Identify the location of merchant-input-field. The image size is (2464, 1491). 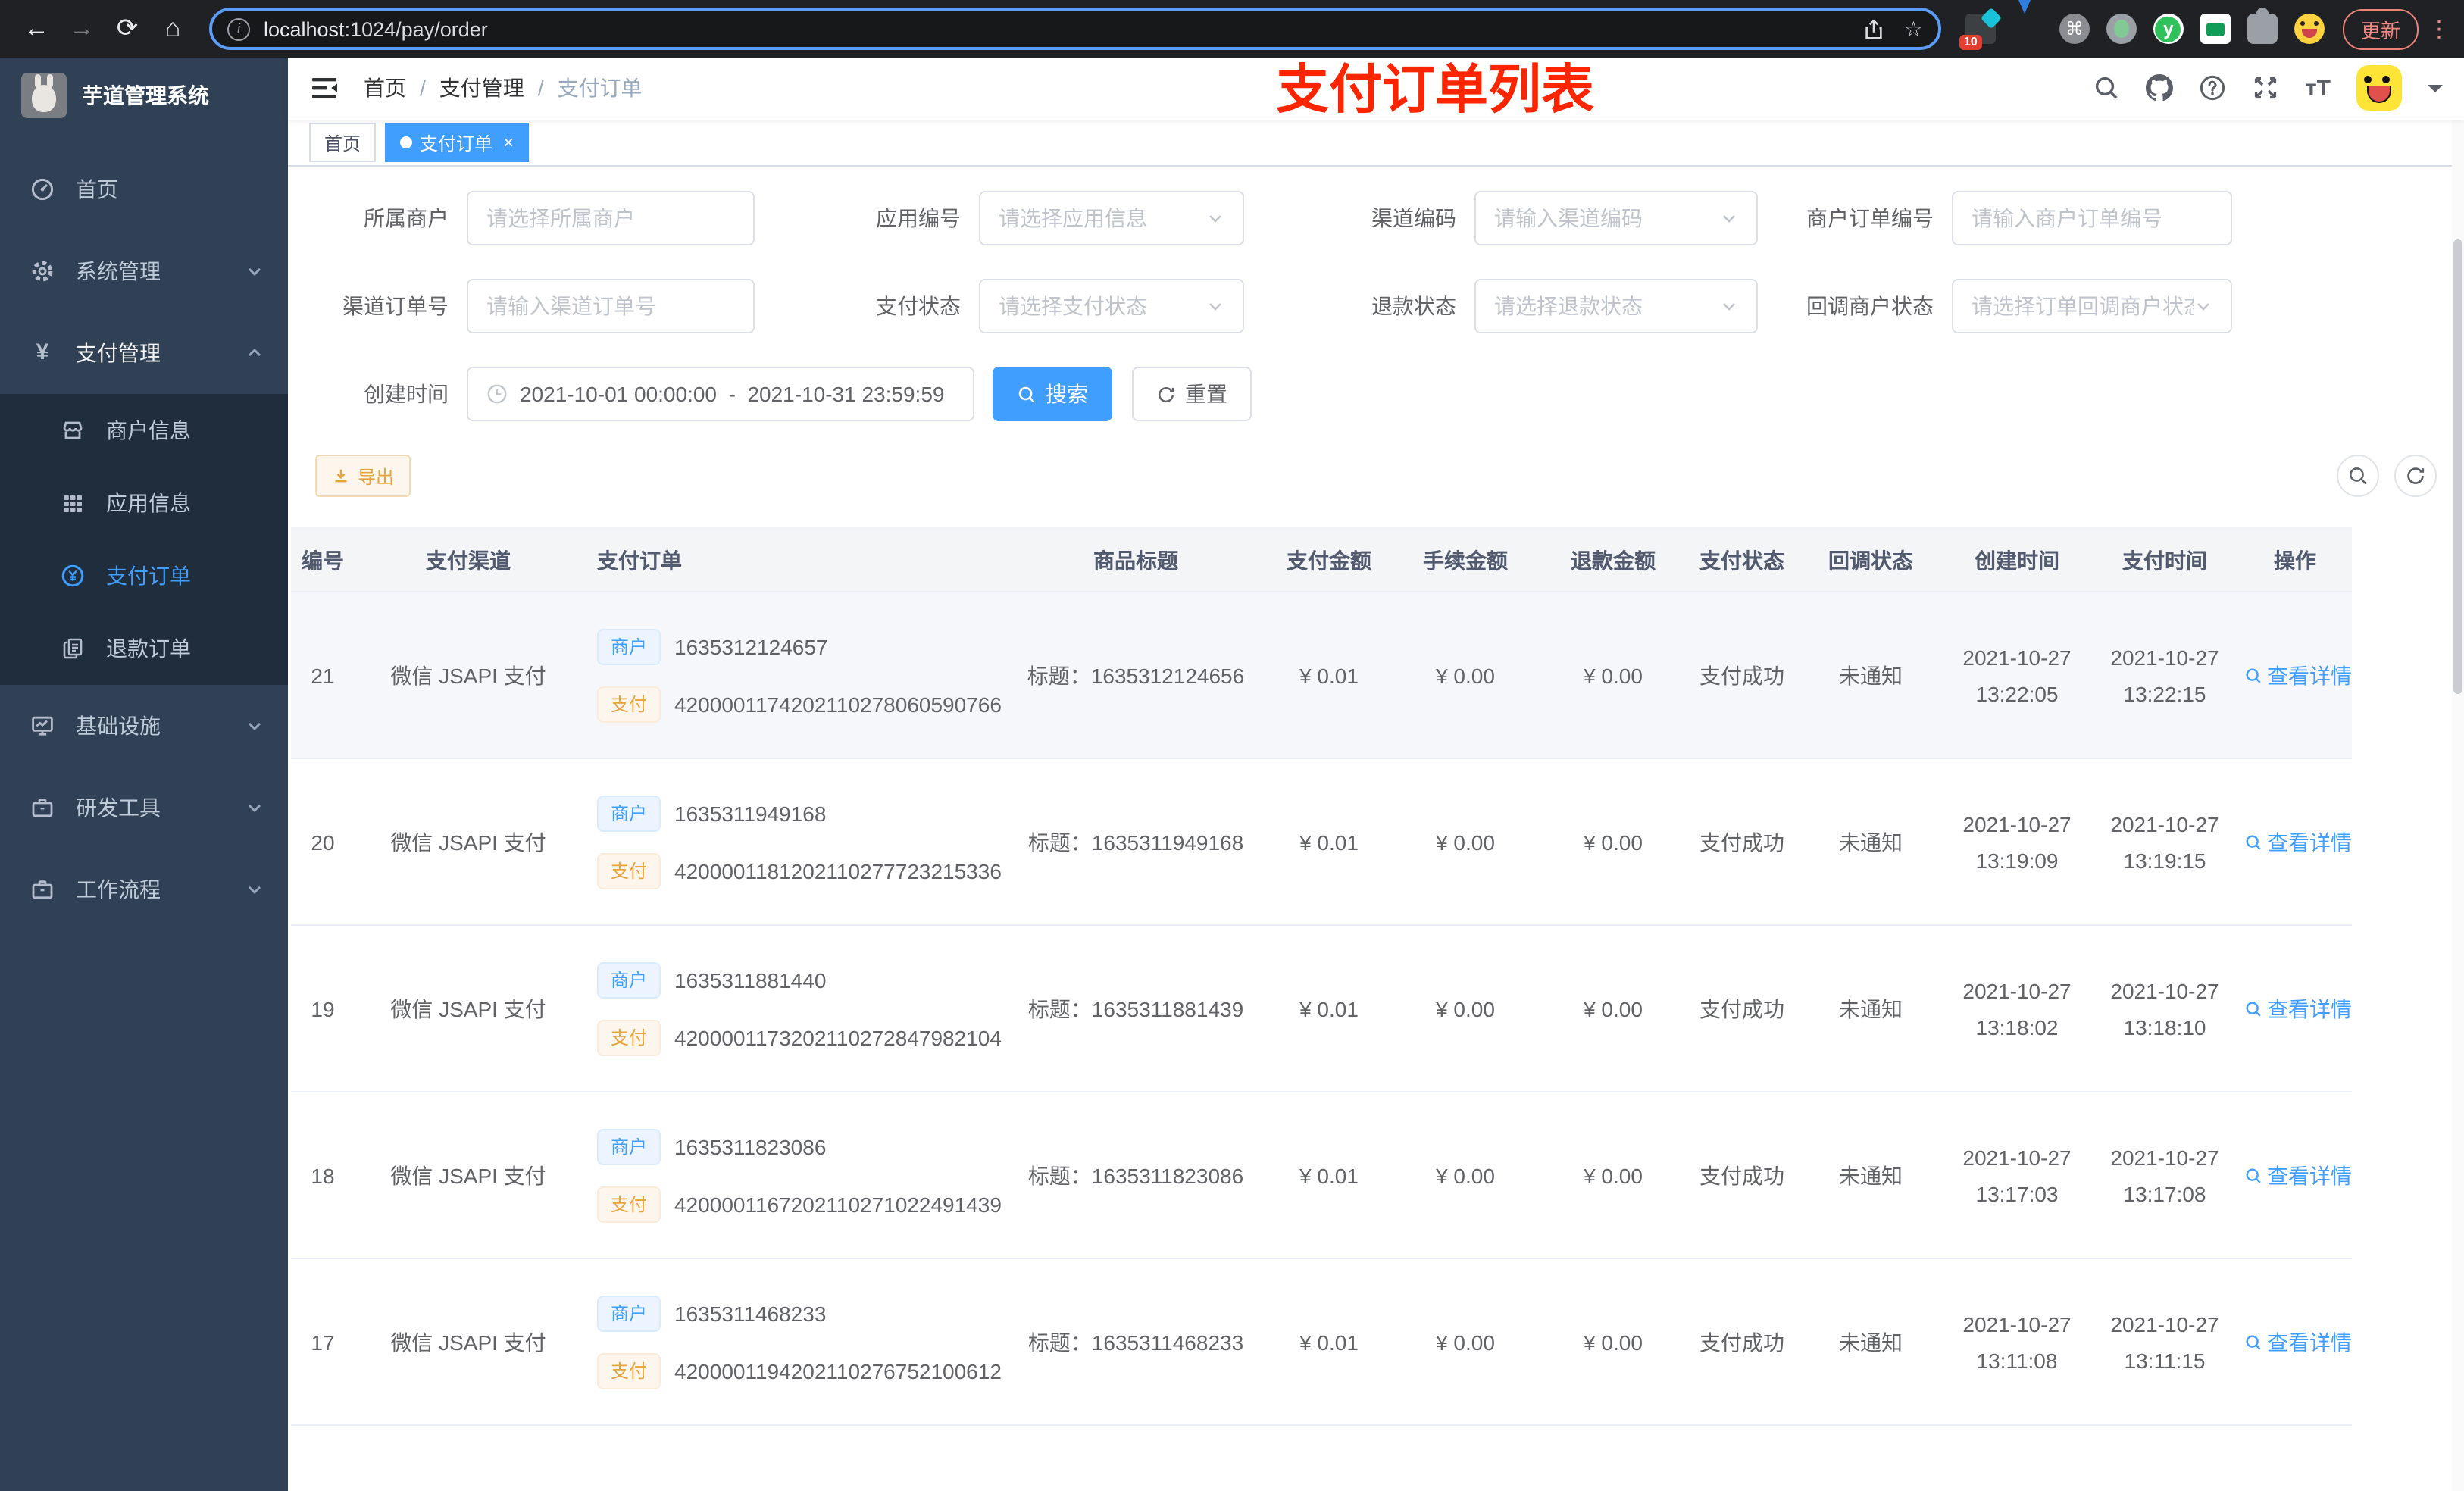
(610, 218).